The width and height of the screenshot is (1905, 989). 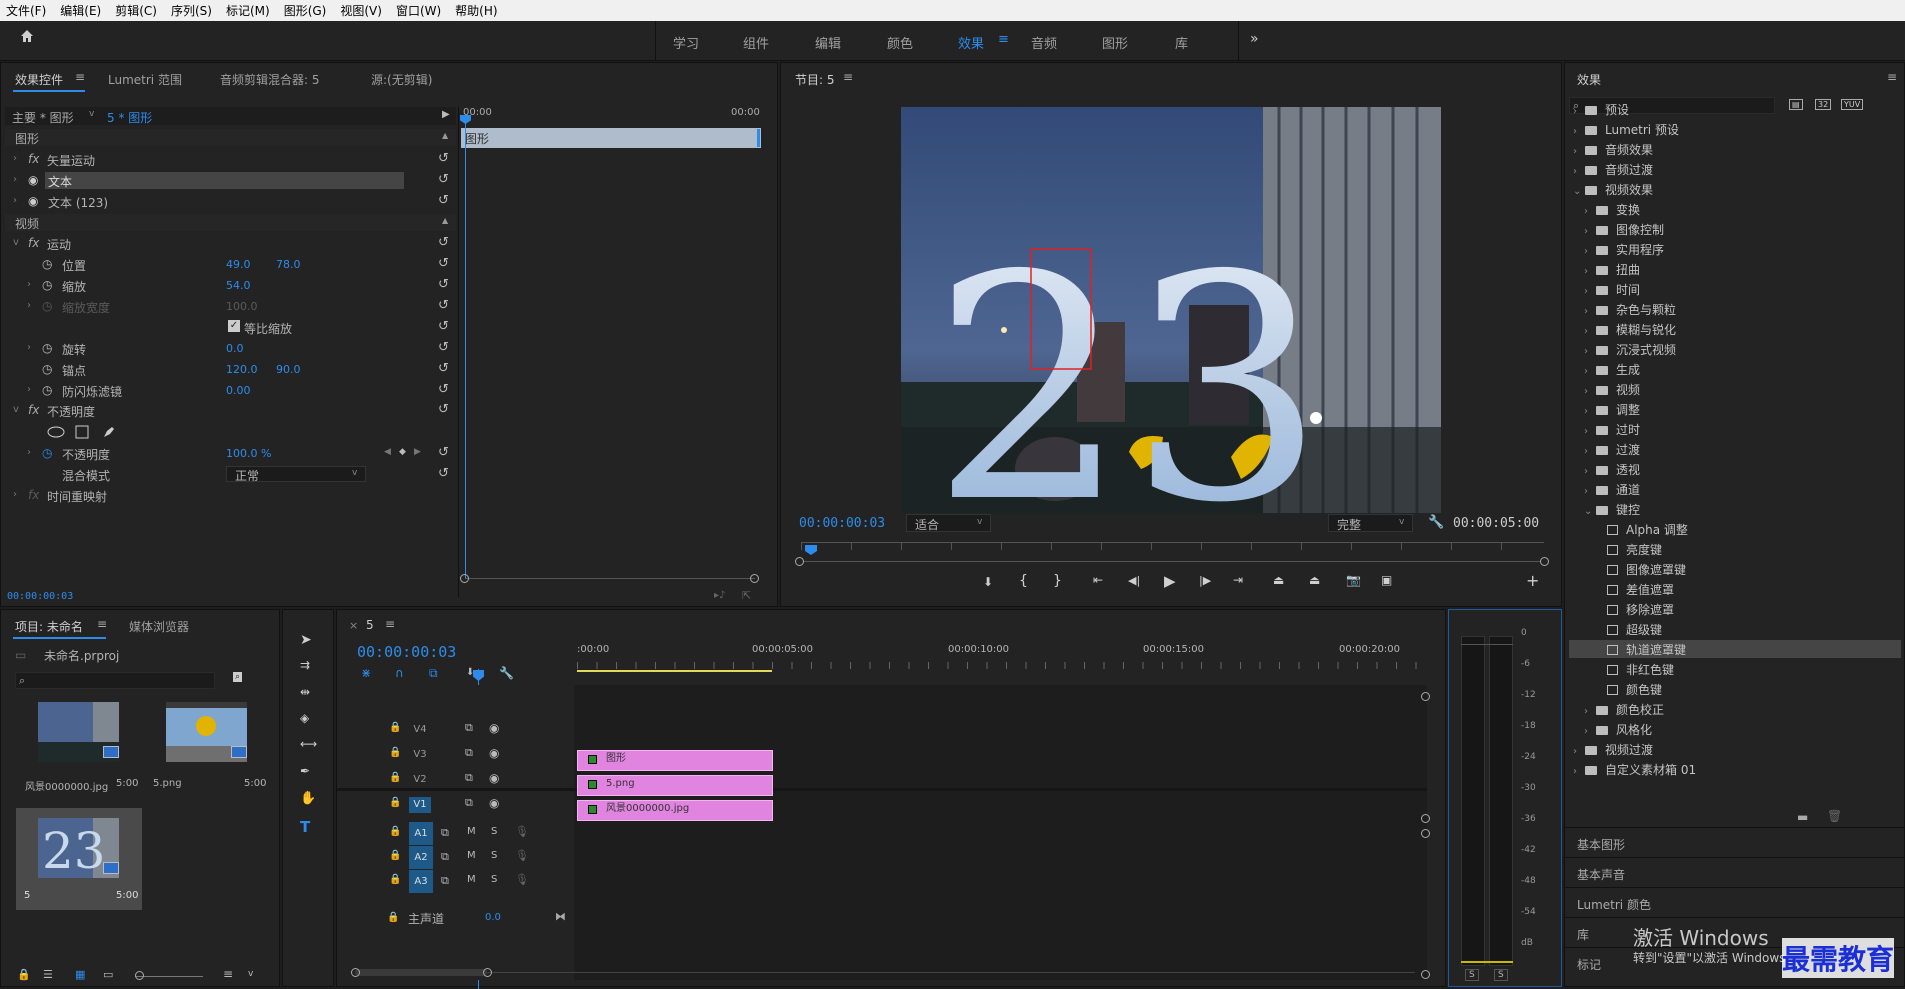 I want to click on tab-audio-clip-mixer: 音频剪辑混合器: 5, so click(x=270, y=79).